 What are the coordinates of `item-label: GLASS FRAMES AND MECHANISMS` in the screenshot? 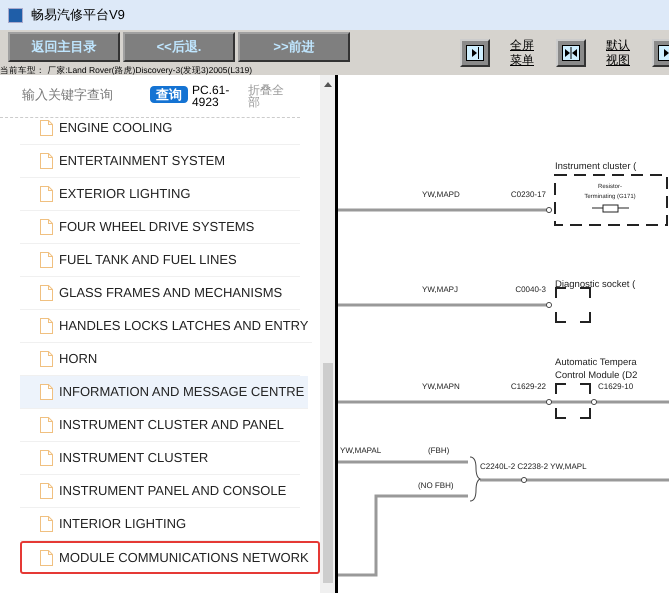 It's located at (170, 293).